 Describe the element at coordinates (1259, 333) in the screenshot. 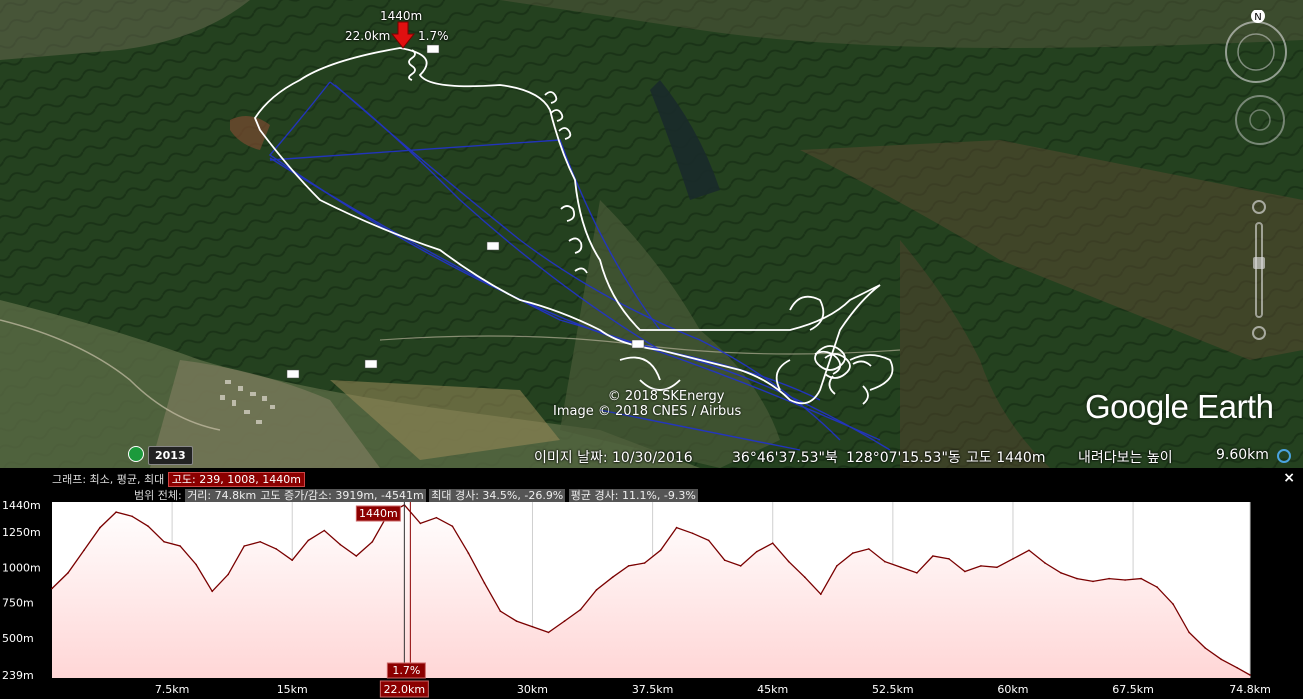

I see `zoom-out-icon` at that location.